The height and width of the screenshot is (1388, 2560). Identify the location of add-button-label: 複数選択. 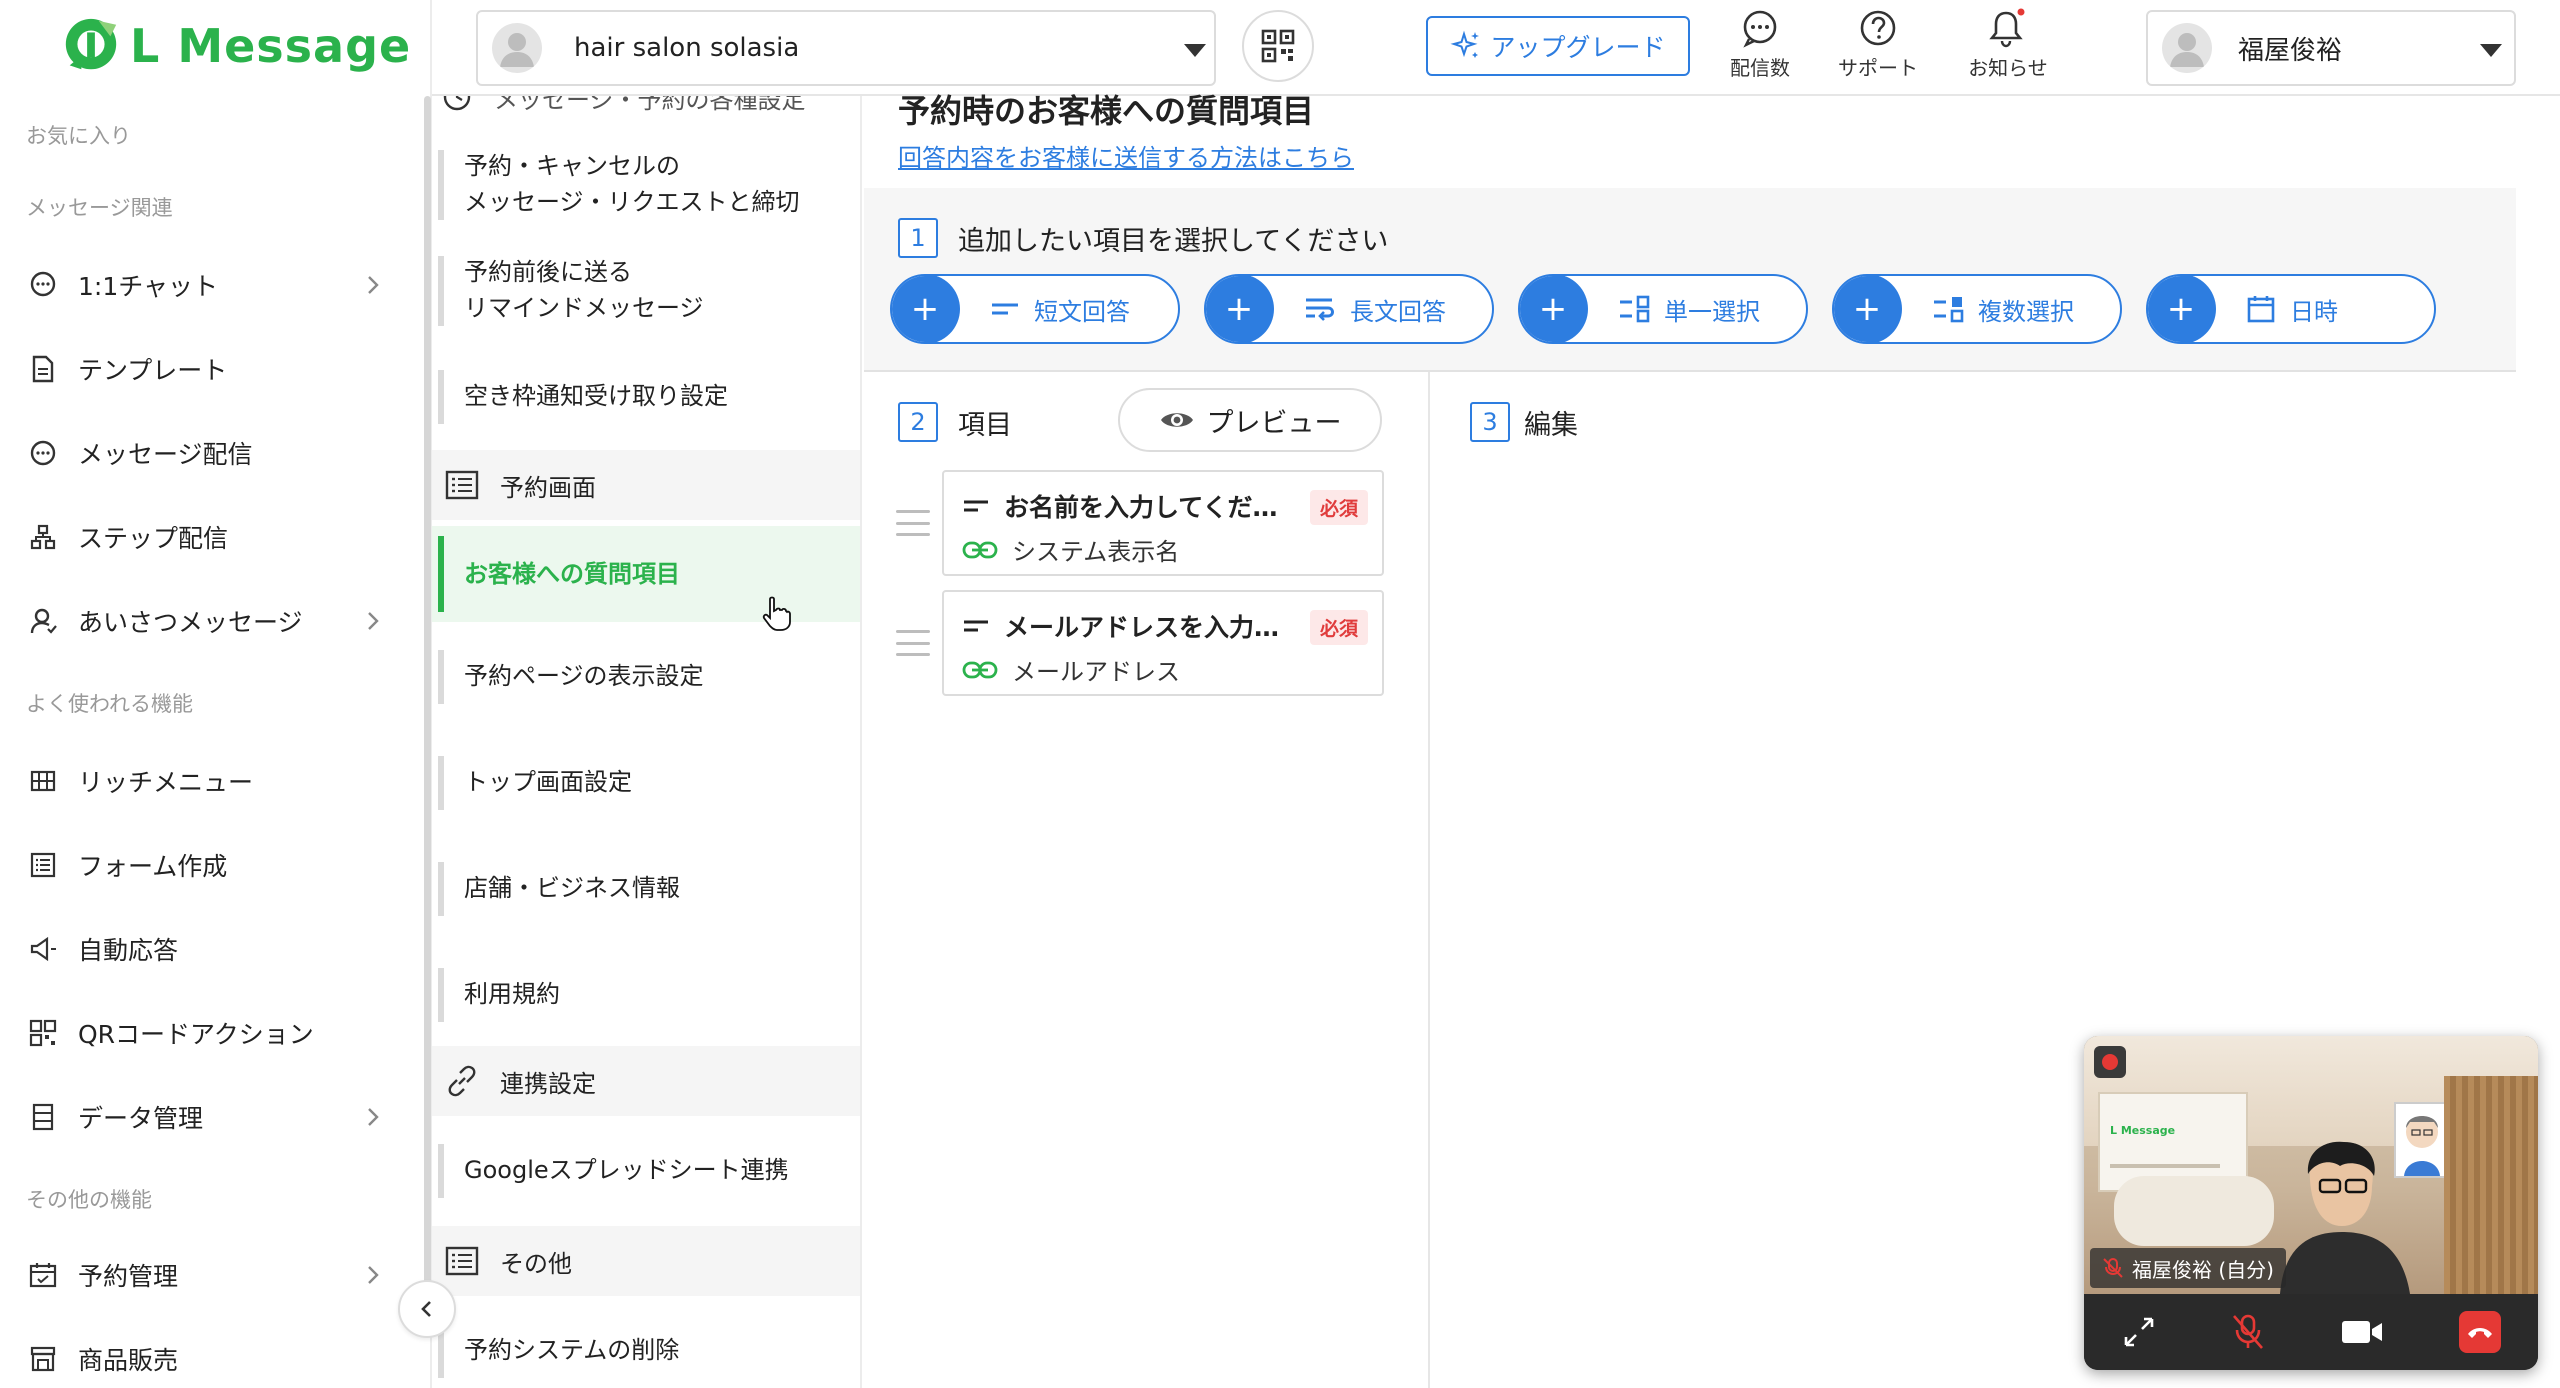
(2026, 311).